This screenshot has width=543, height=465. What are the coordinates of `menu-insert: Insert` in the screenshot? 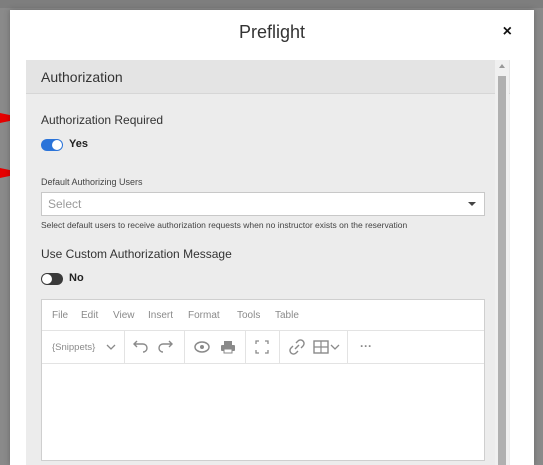 It's located at (160, 315).